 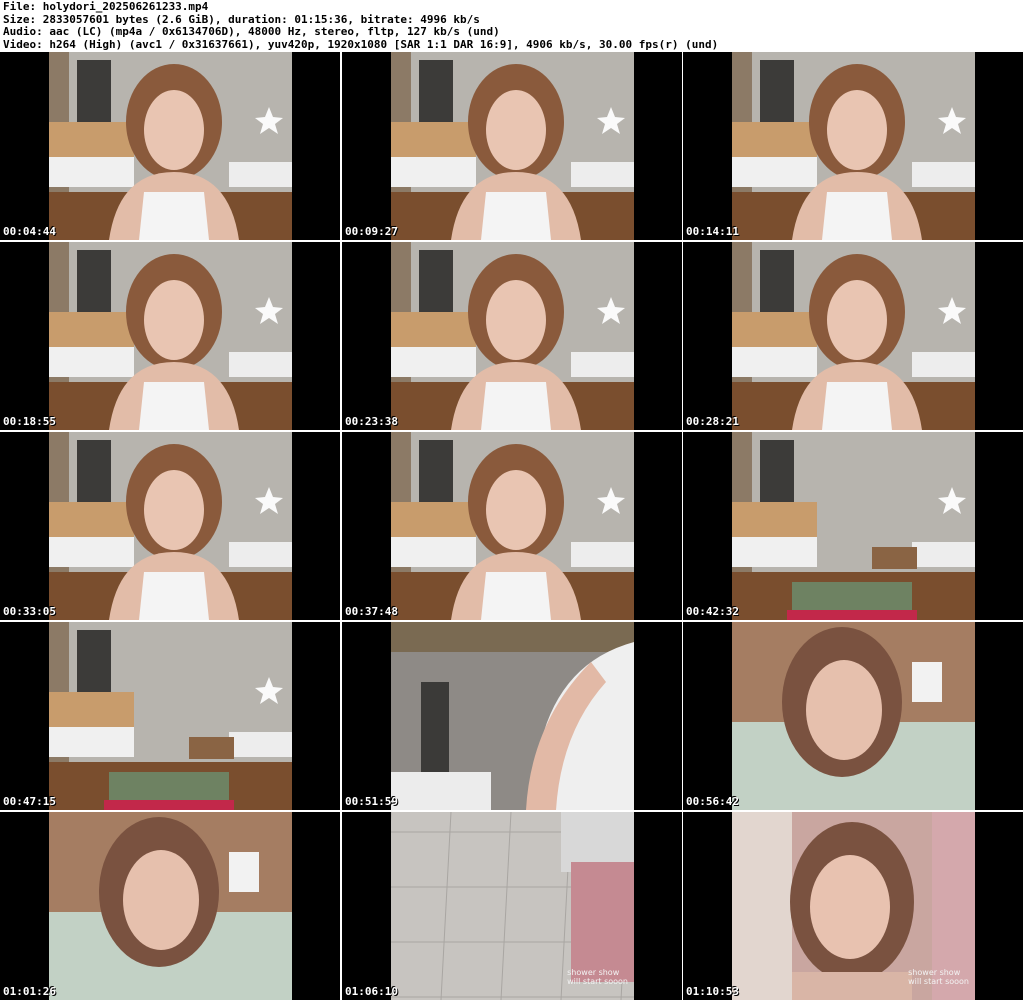 I want to click on thumbnail-cell: 00:14:11, so click(x=853, y=146).